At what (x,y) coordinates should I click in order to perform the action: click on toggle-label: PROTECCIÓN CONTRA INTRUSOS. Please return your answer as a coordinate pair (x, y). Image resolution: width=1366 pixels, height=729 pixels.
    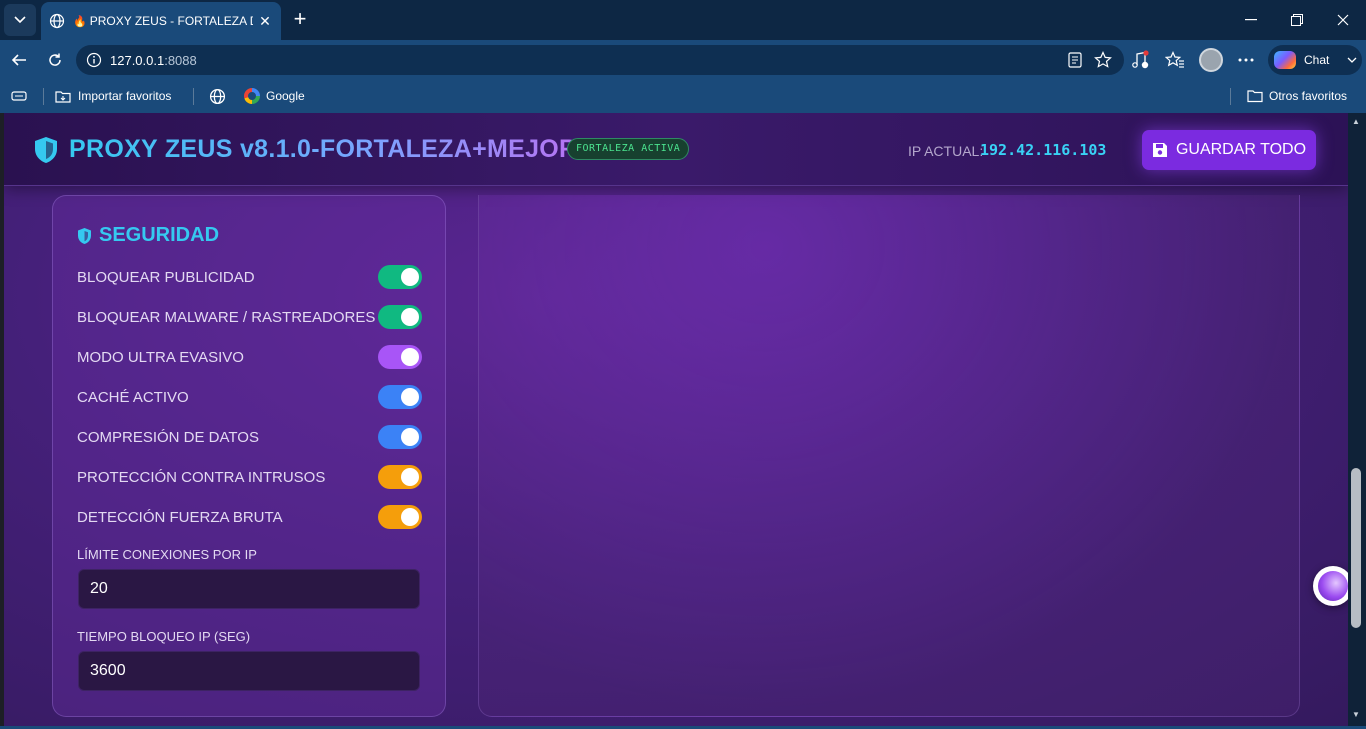
    Looking at the image, I should click on (201, 477).